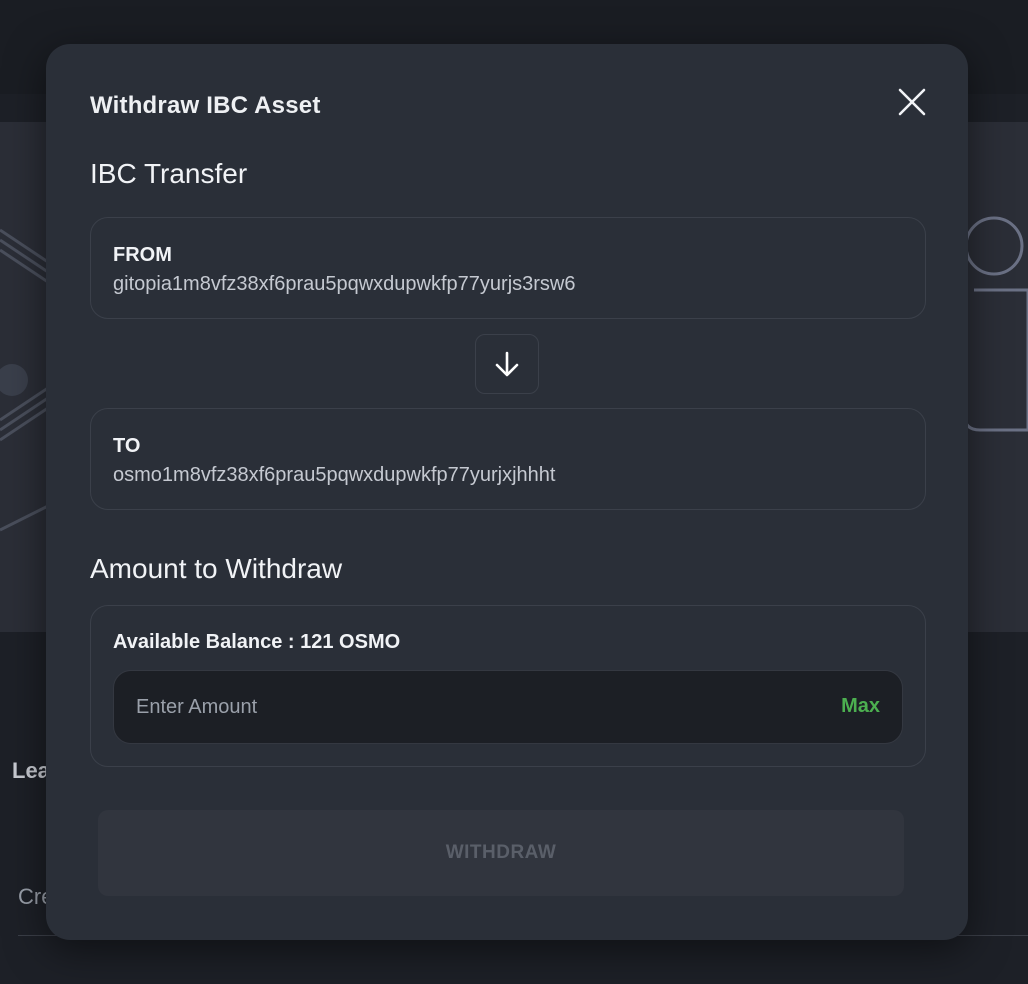 Image resolution: width=1028 pixels, height=984 pixels. I want to click on amount-to-withdraw-heading: Amount to Withdraw, so click(216, 568).